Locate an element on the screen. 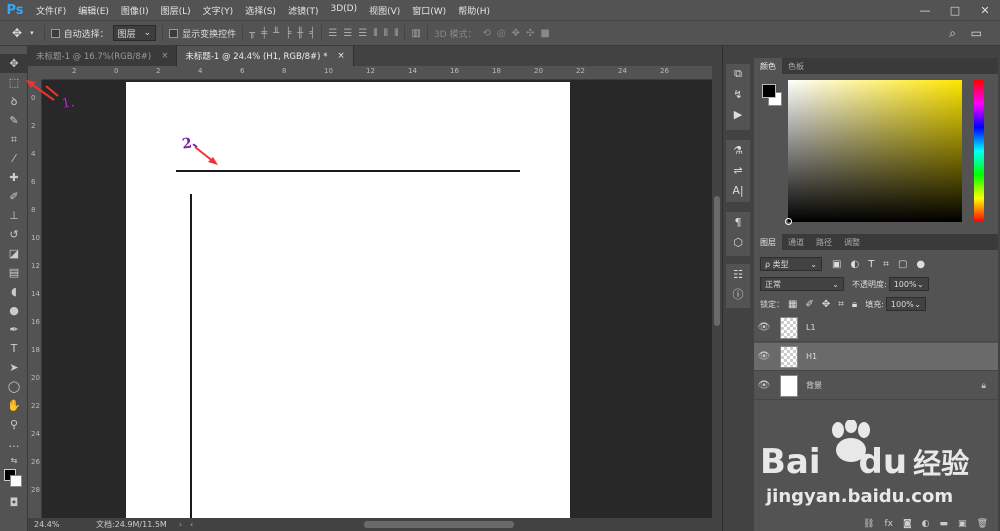 This screenshot has height=531, width=1000. align-right-icon: ╡ is located at coordinates (312, 33).